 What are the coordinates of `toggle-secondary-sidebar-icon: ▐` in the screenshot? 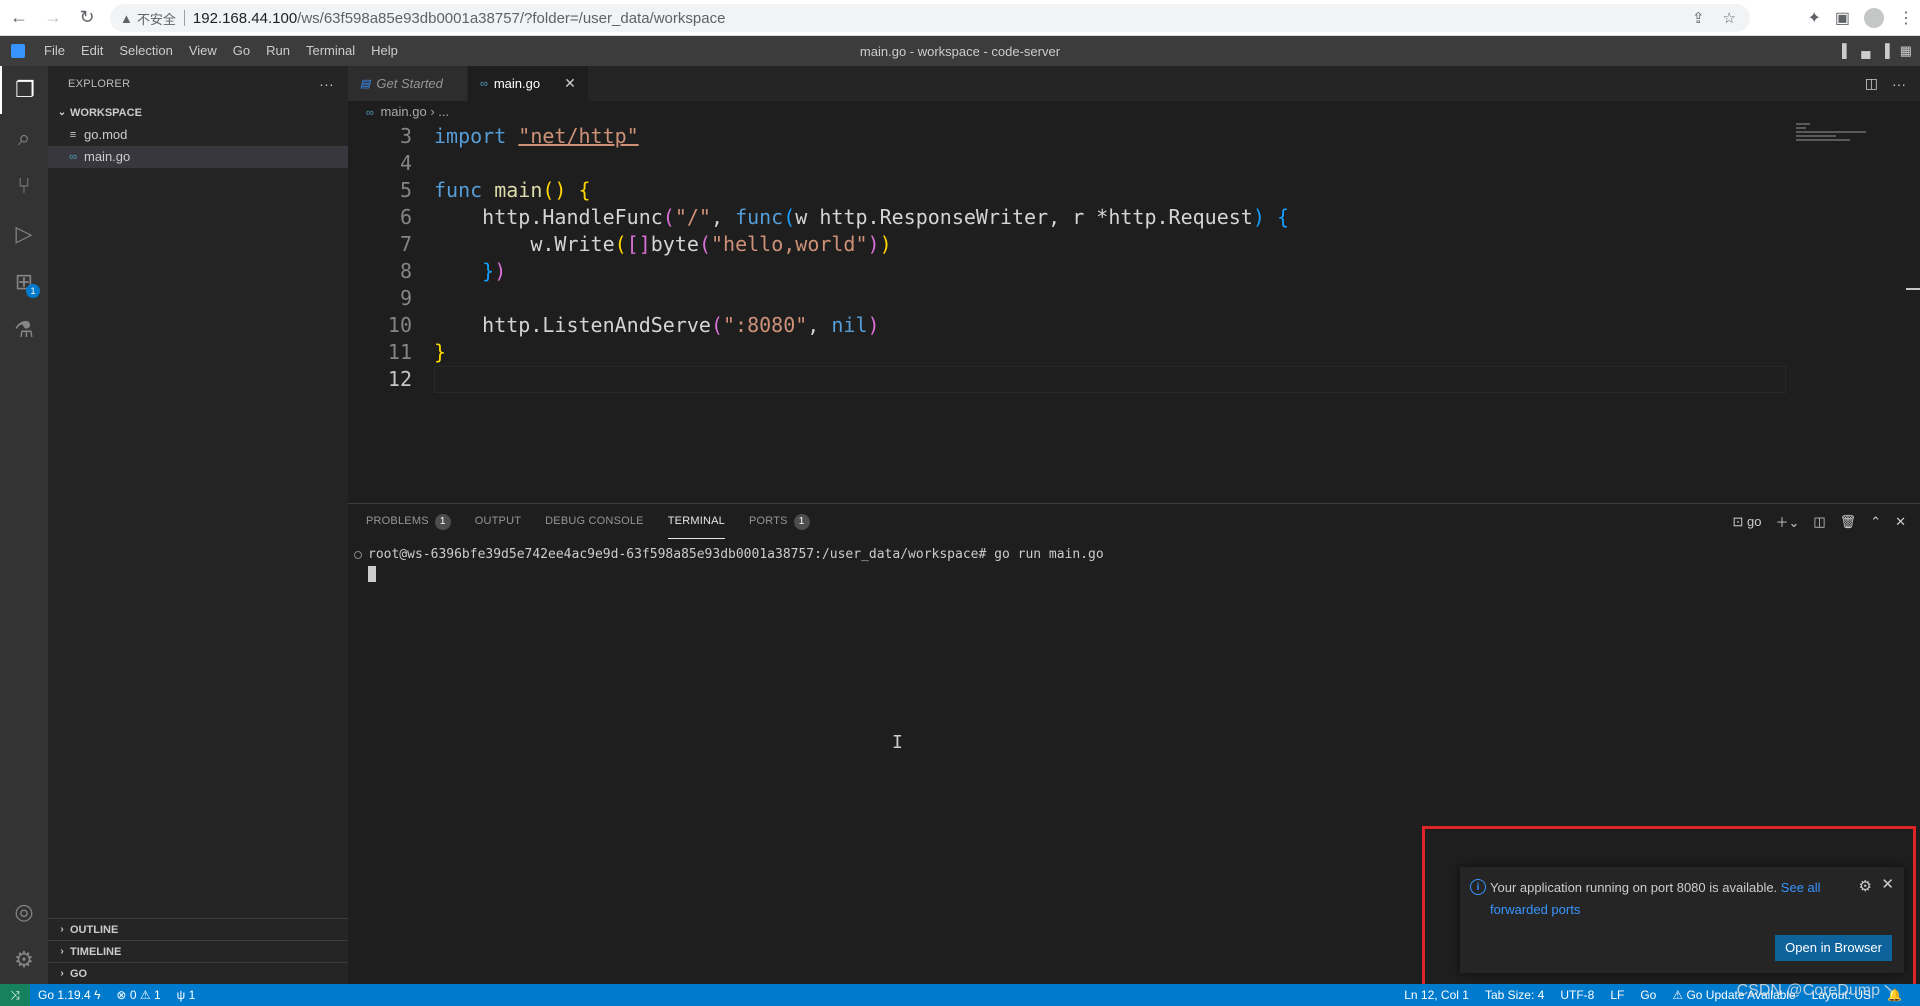 It's located at (1884, 51).